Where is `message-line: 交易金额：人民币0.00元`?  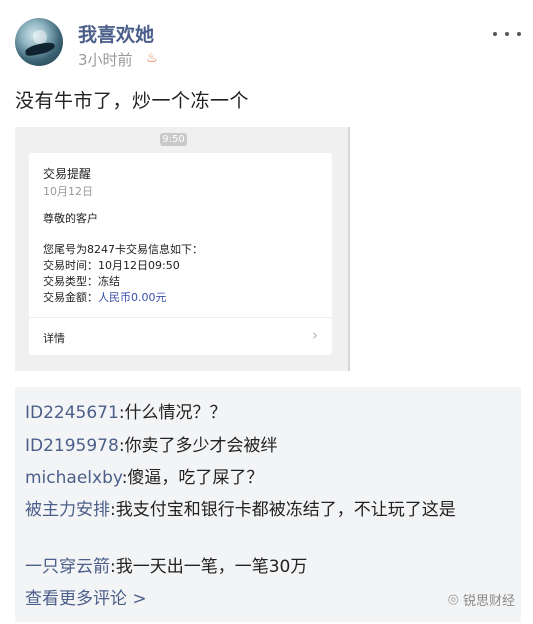 message-line: 交易金额：人民币0.00元 is located at coordinates (105, 297).